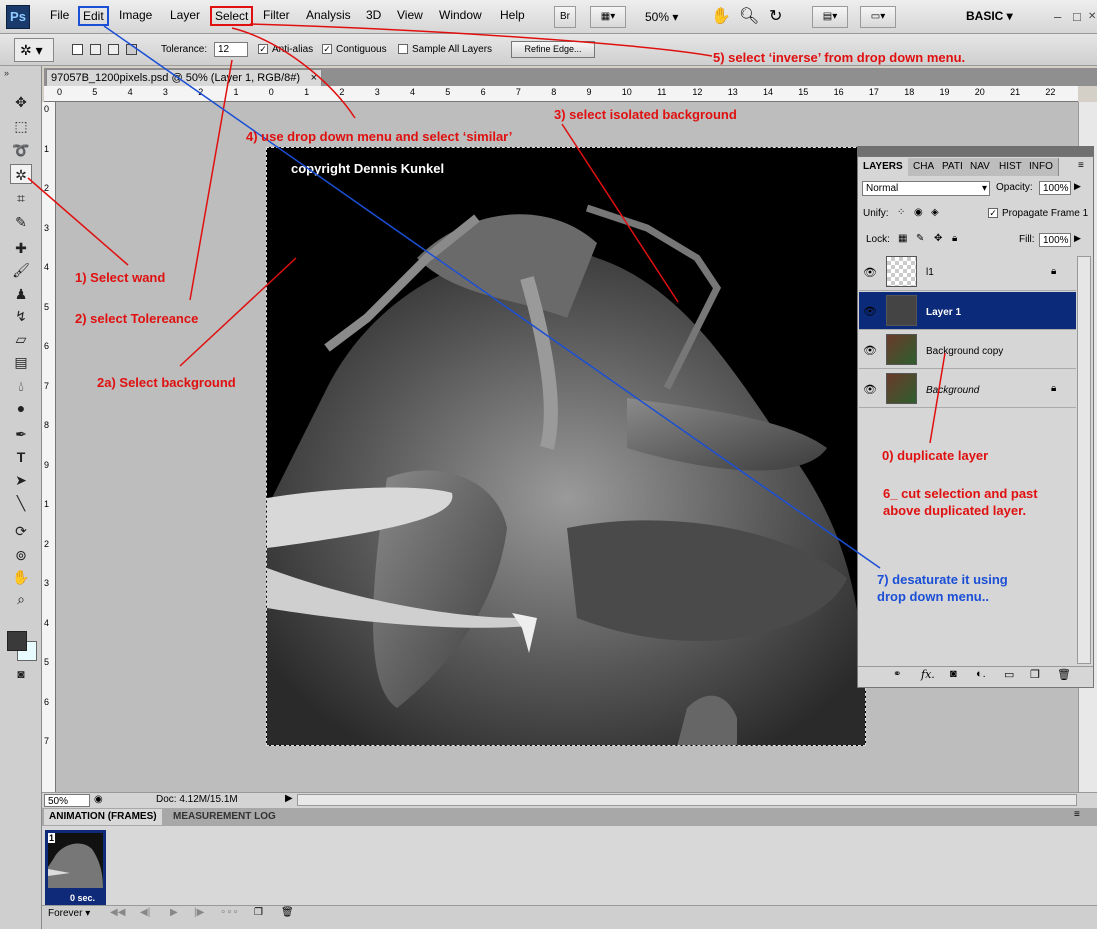  I want to click on opacity-slider-arrow: ▶, so click(1077, 186).